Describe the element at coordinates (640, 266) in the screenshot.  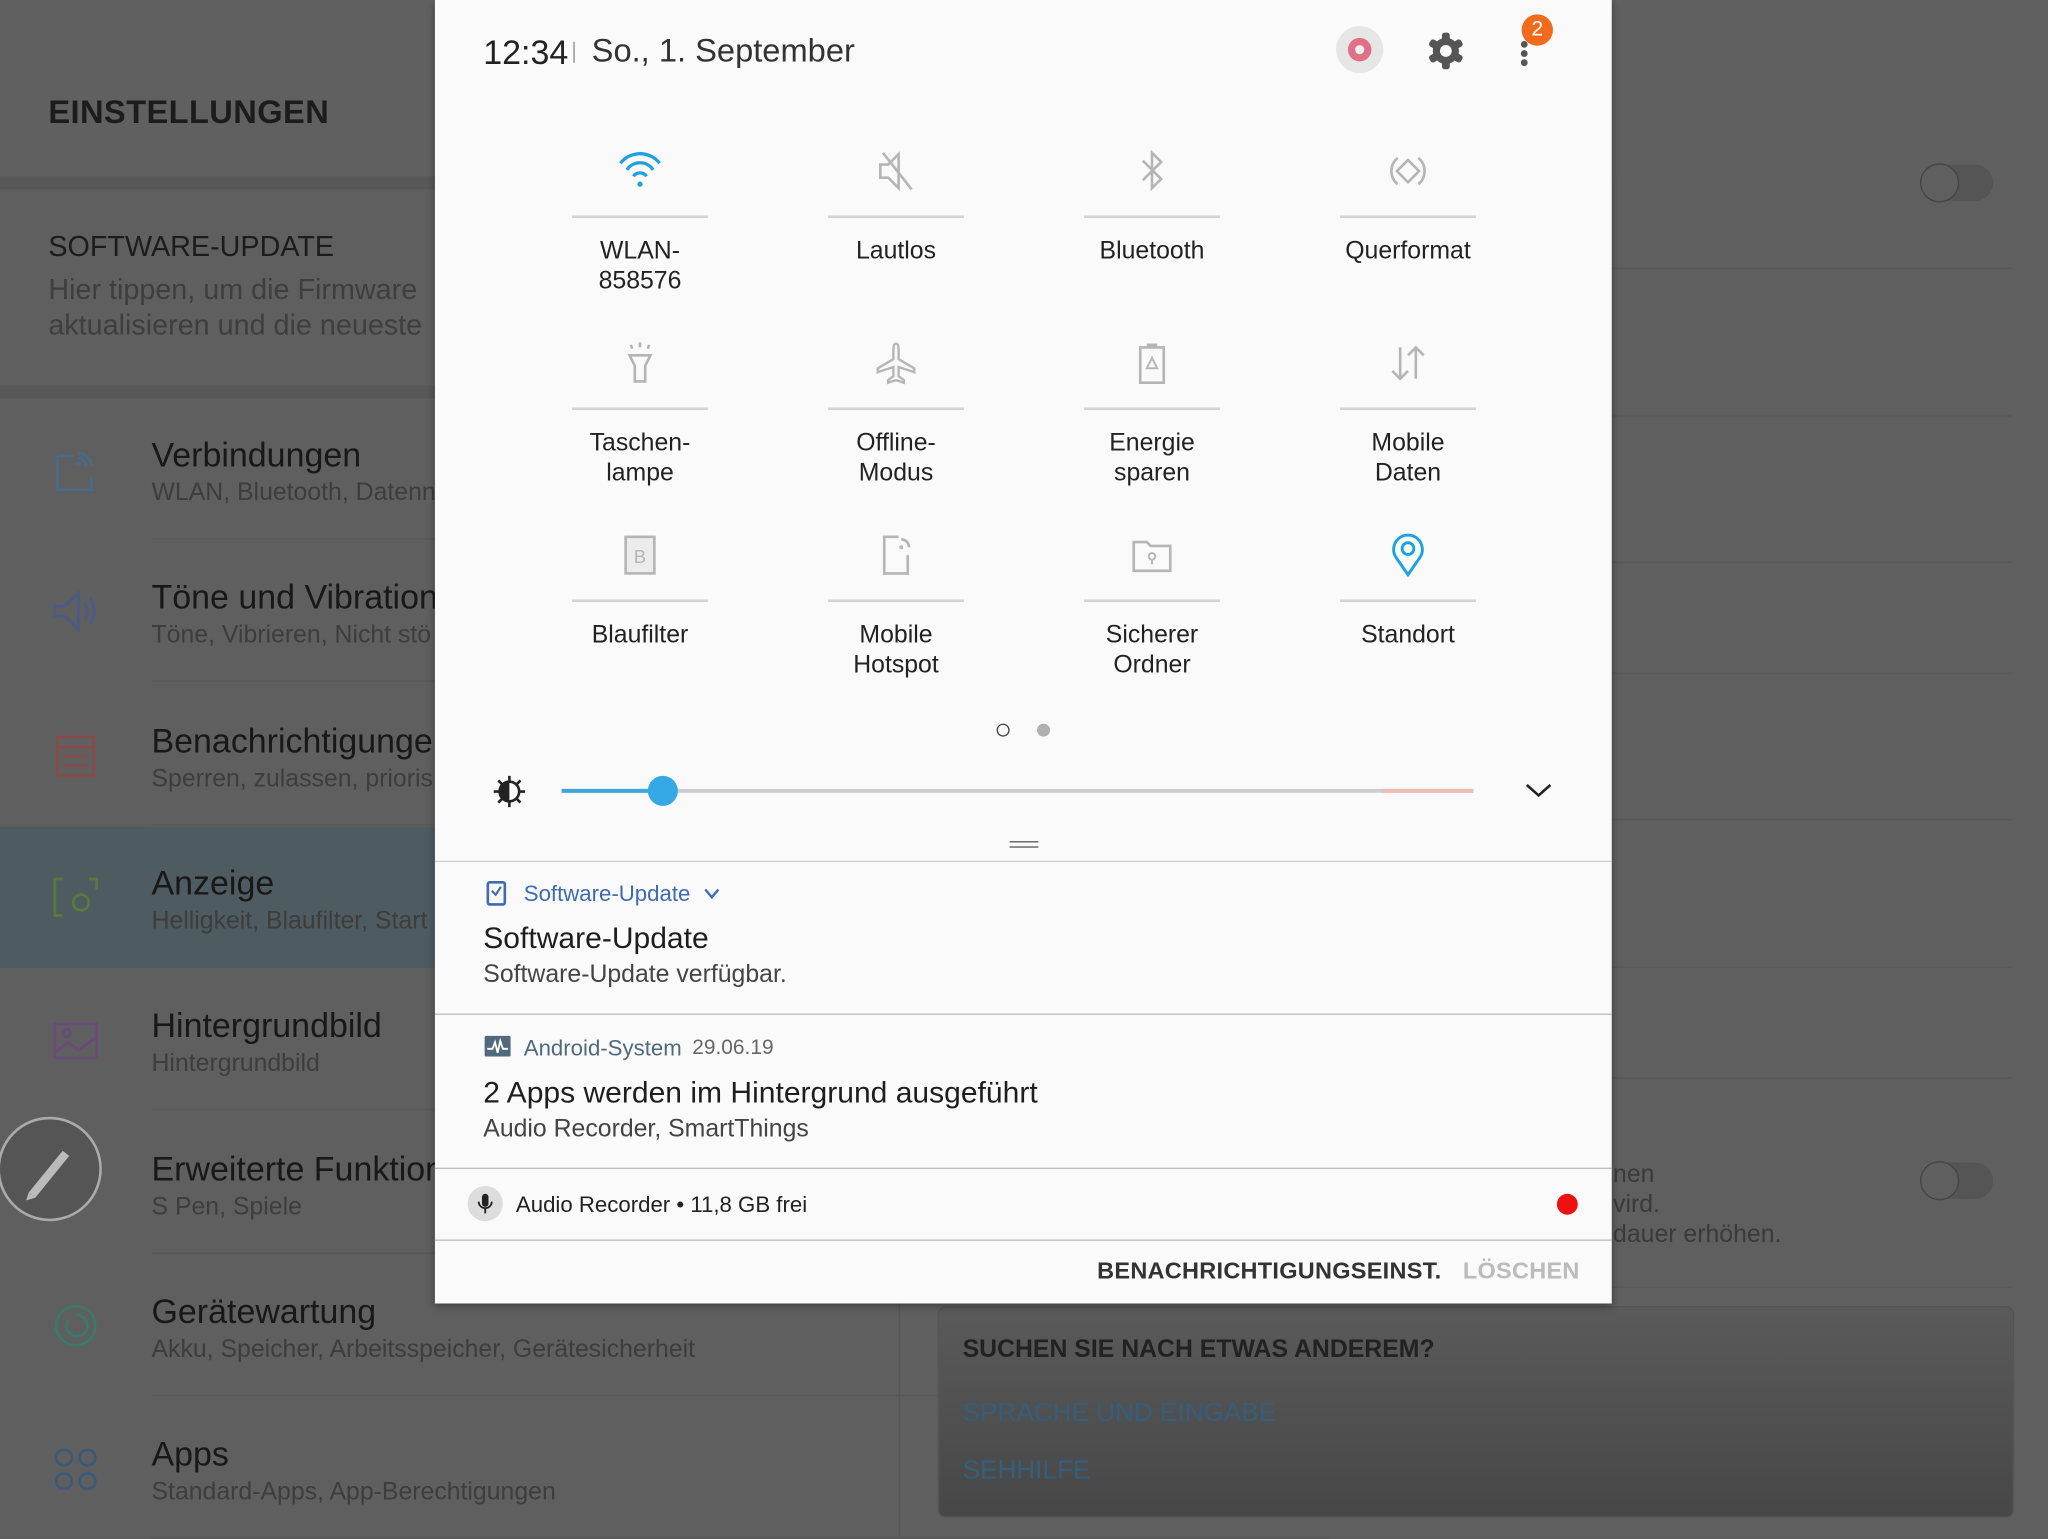
I see `quick-setting-label: WLAN- 858576` at that location.